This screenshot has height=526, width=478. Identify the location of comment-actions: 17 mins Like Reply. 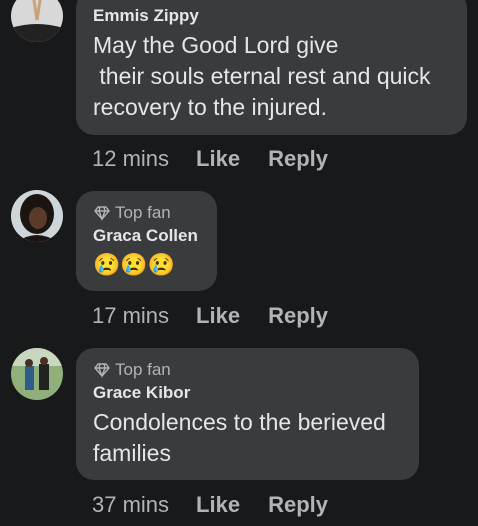
(224, 316).